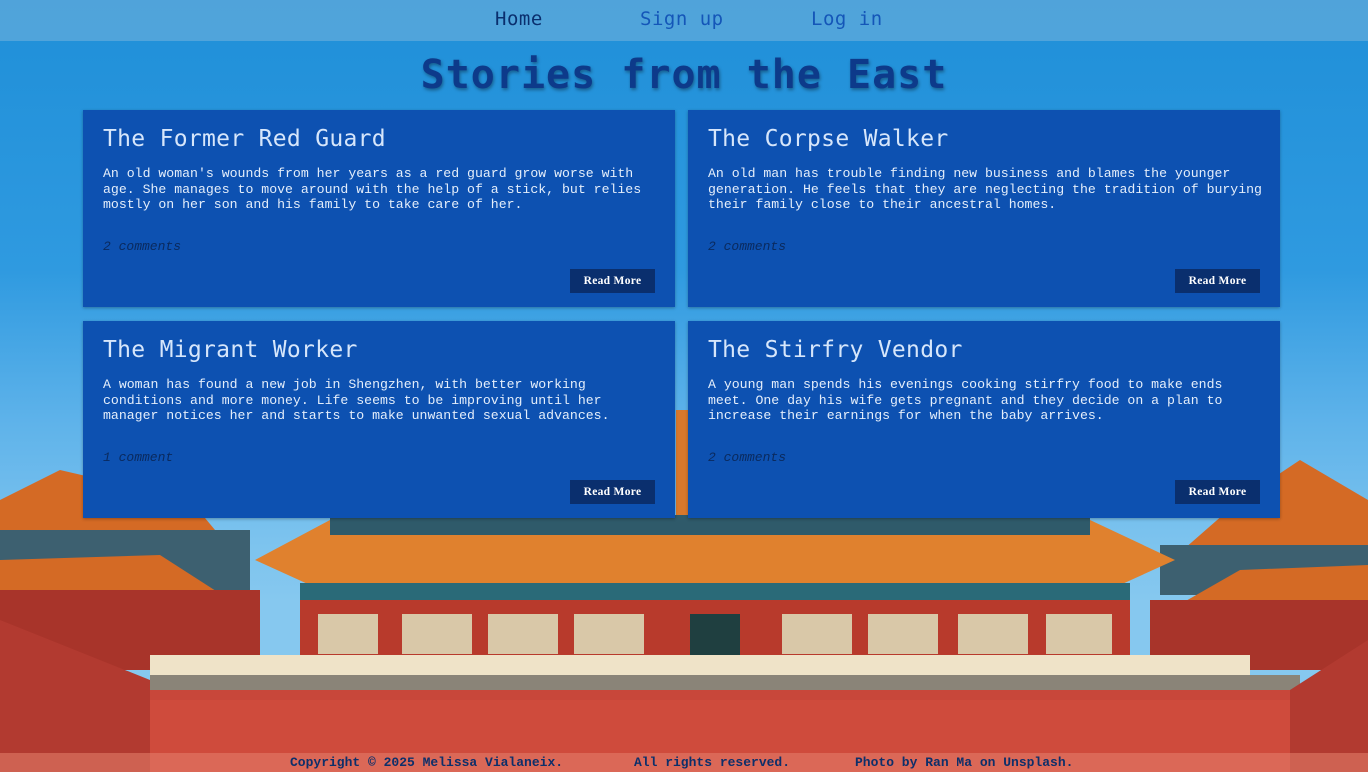  Describe the element at coordinates (230, 350) in the screenshot. I see `story-title: The Migrant Worker` at that location.